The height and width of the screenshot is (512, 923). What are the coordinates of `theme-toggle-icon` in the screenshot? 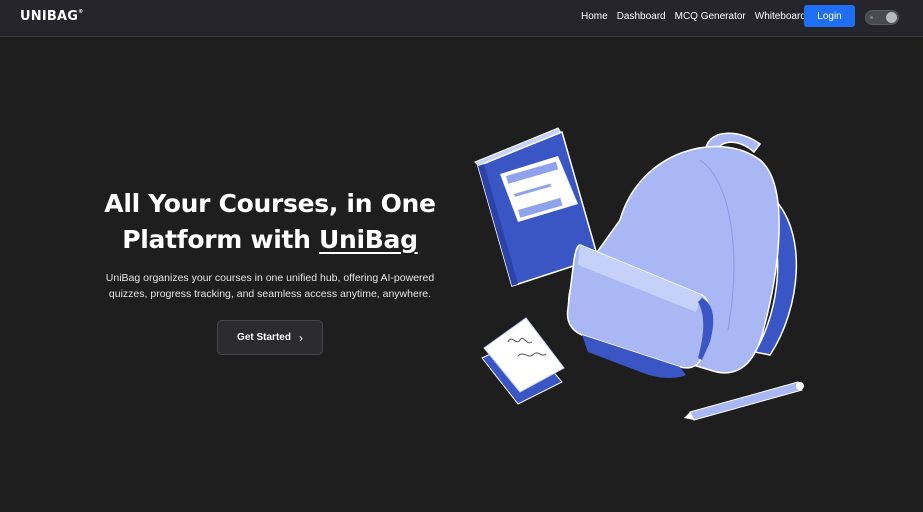 It's located at (871, 17).